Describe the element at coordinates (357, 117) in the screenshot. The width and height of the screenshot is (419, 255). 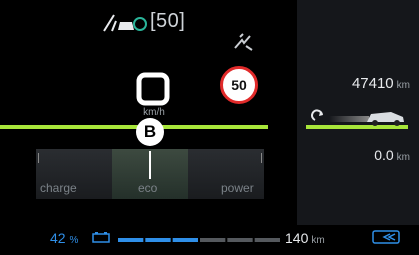
I see `car-side-icon` at that location.